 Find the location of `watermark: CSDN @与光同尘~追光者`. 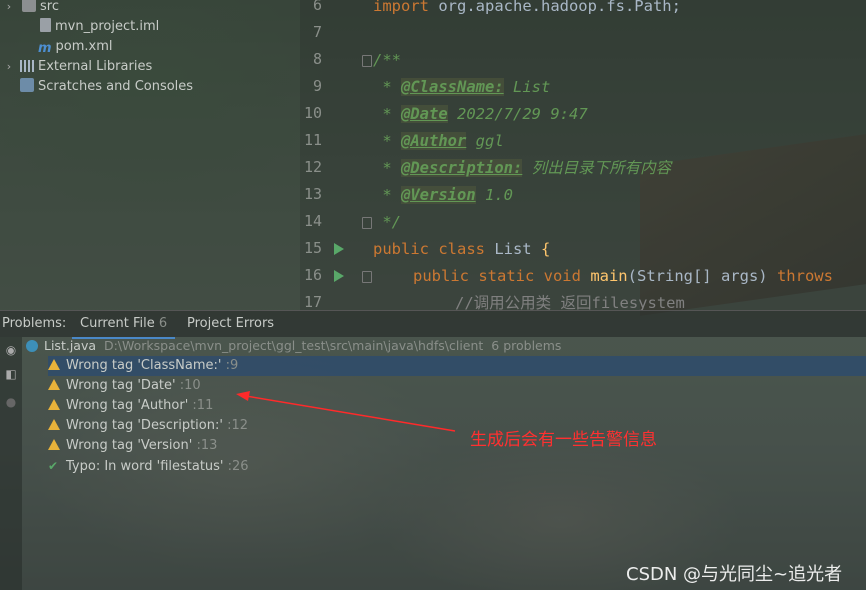

watermark: CSDN @与光同尘~追光者 is located at coordinates (734, 574).